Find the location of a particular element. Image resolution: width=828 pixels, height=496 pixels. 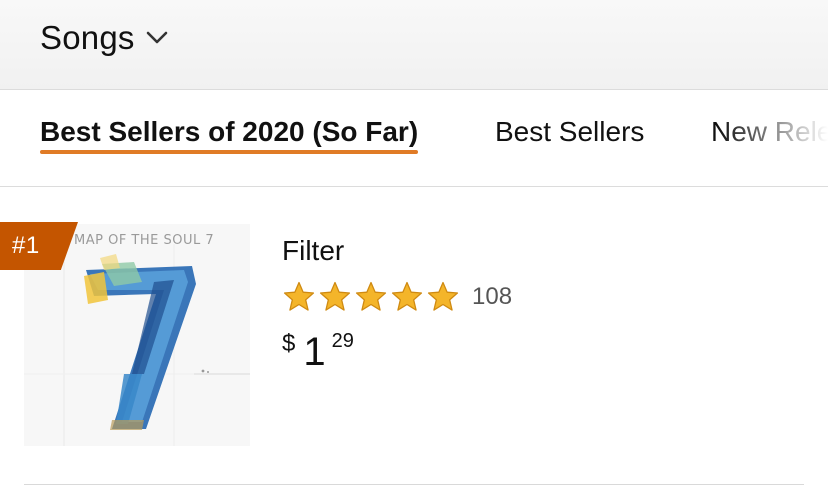

tab-best-sellers-2020: Best Sellers of 2020 (So Far) is located at coordinates (229, 134).